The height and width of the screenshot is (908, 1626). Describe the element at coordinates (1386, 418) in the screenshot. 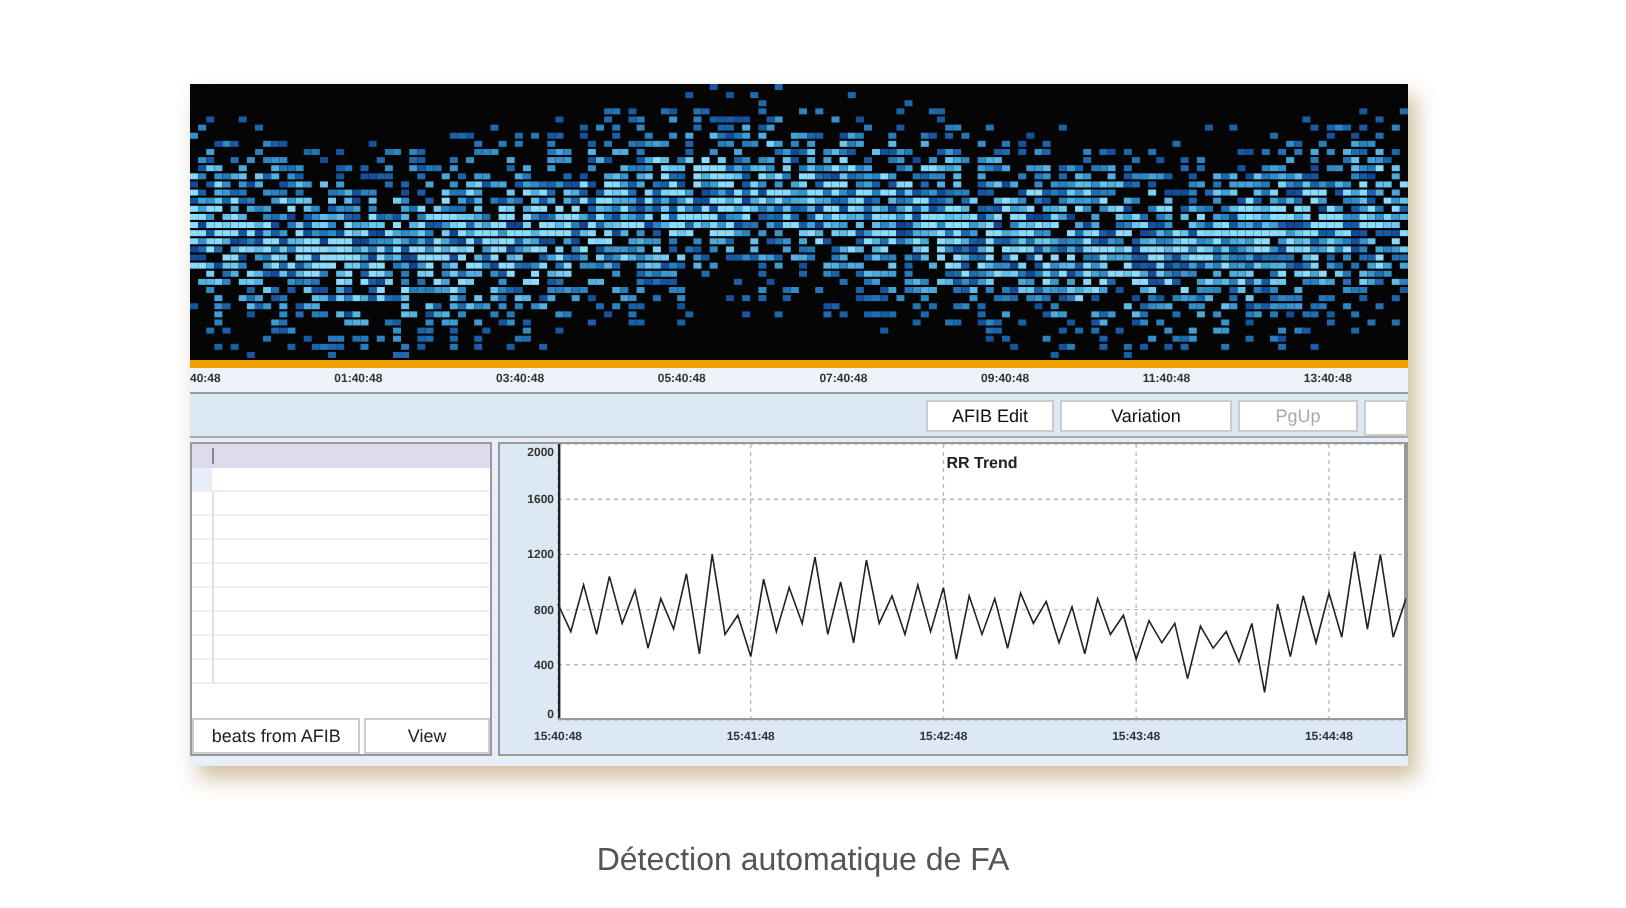

I see `toolbar-button` at that location.